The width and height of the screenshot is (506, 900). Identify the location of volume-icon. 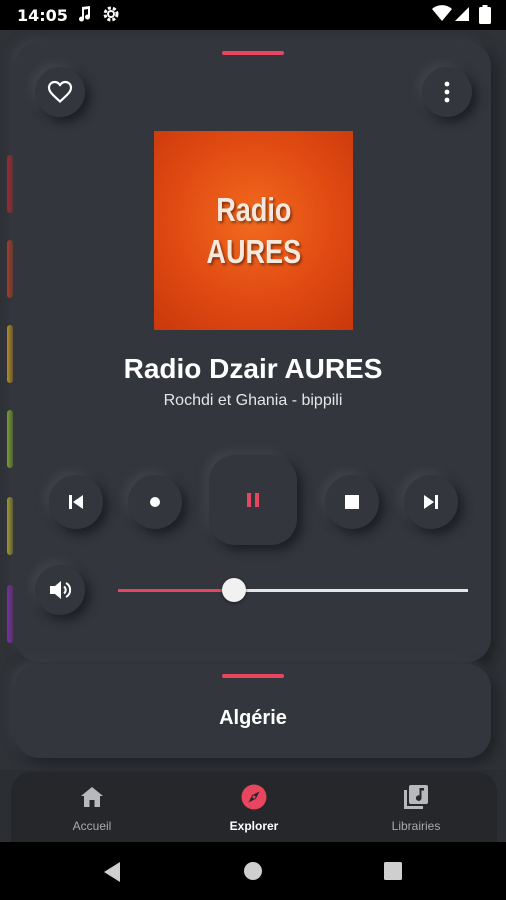
(61, 590).